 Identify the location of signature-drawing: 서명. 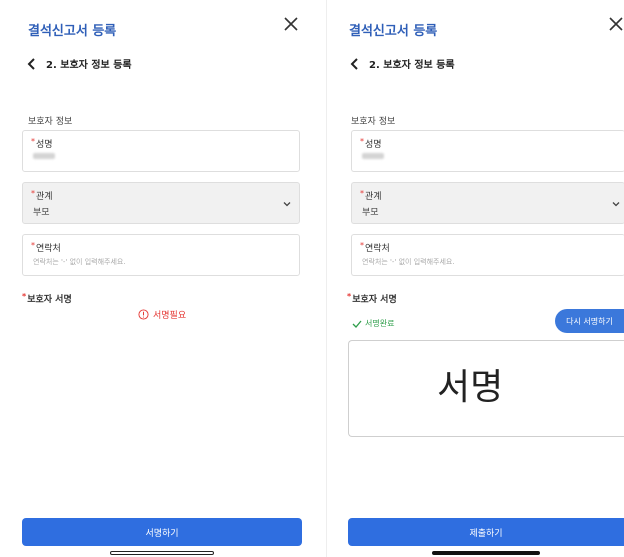
(470, 387).